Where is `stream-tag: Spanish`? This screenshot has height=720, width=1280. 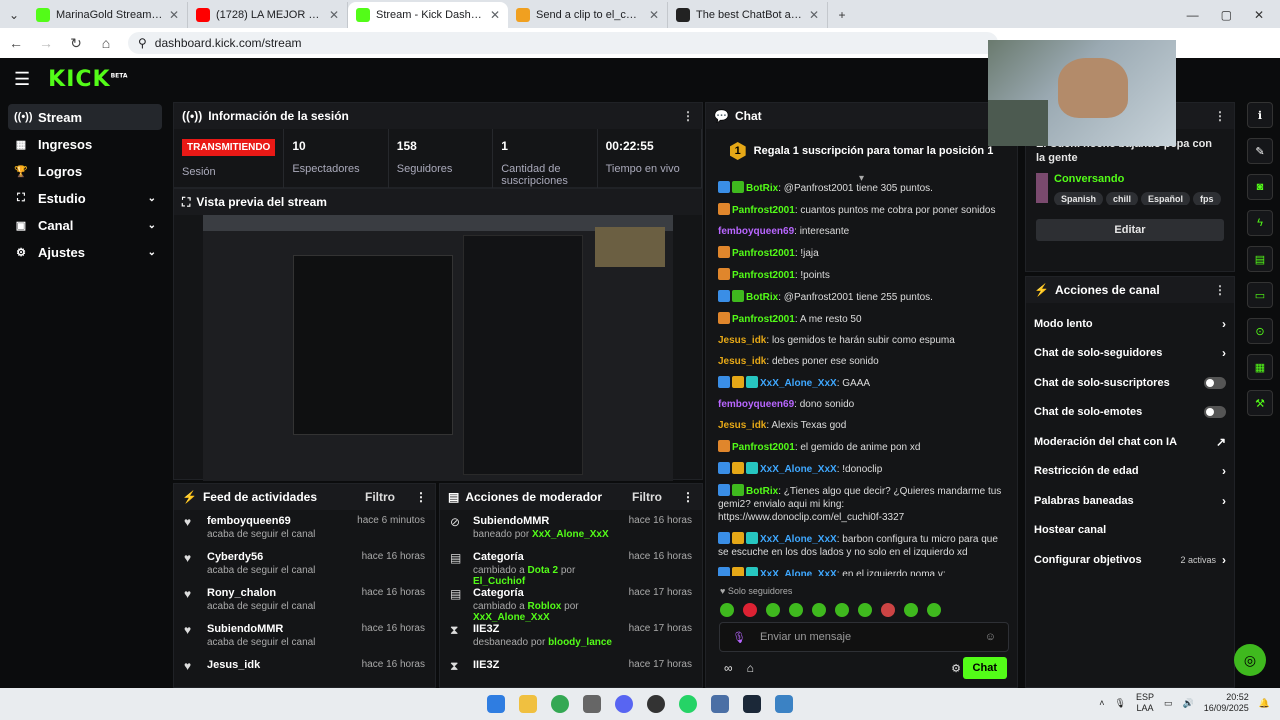 stream-tag: Spanish is located at coordinates (1079, 198).